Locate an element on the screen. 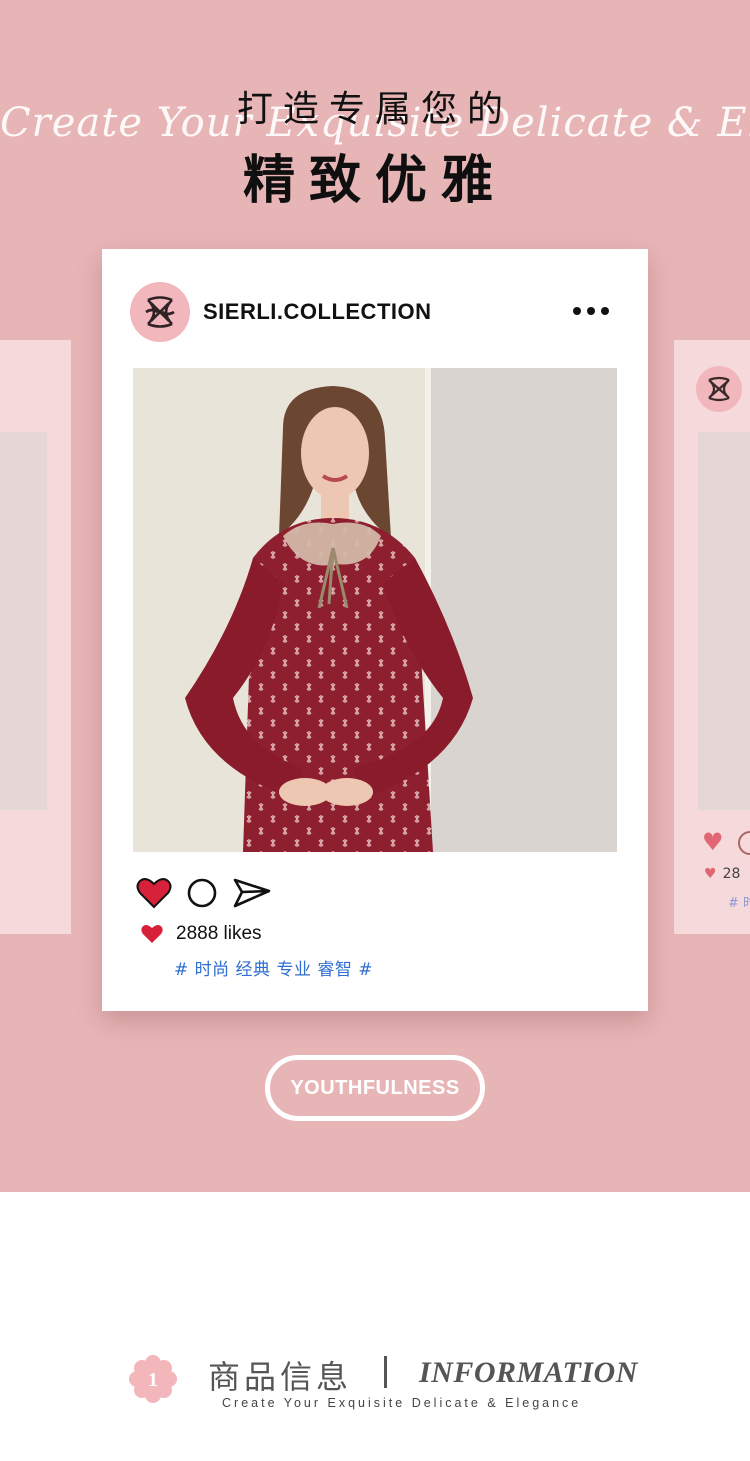 Image resolution: width=750 pixels, height=1461 pixels. heart-icon is located at coordinates (154, 893).